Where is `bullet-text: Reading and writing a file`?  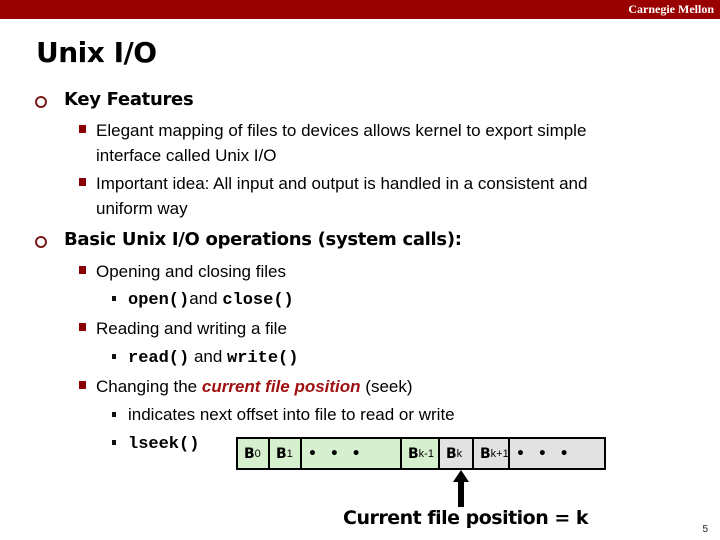 bullet-text: Reading and writing a file is located at coordinates (191, 328).